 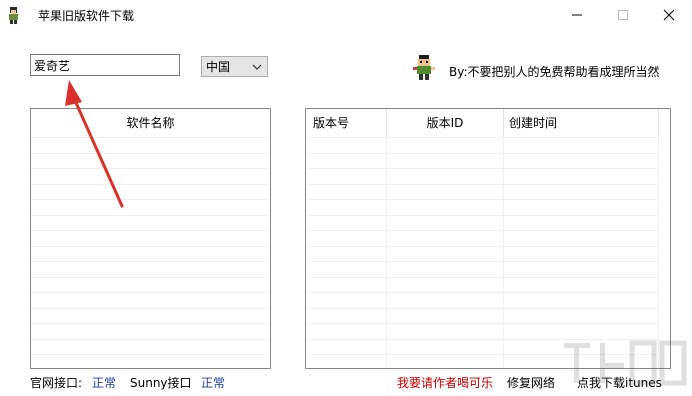 I want to click on mascot-icon, so click(x=424, y=67).